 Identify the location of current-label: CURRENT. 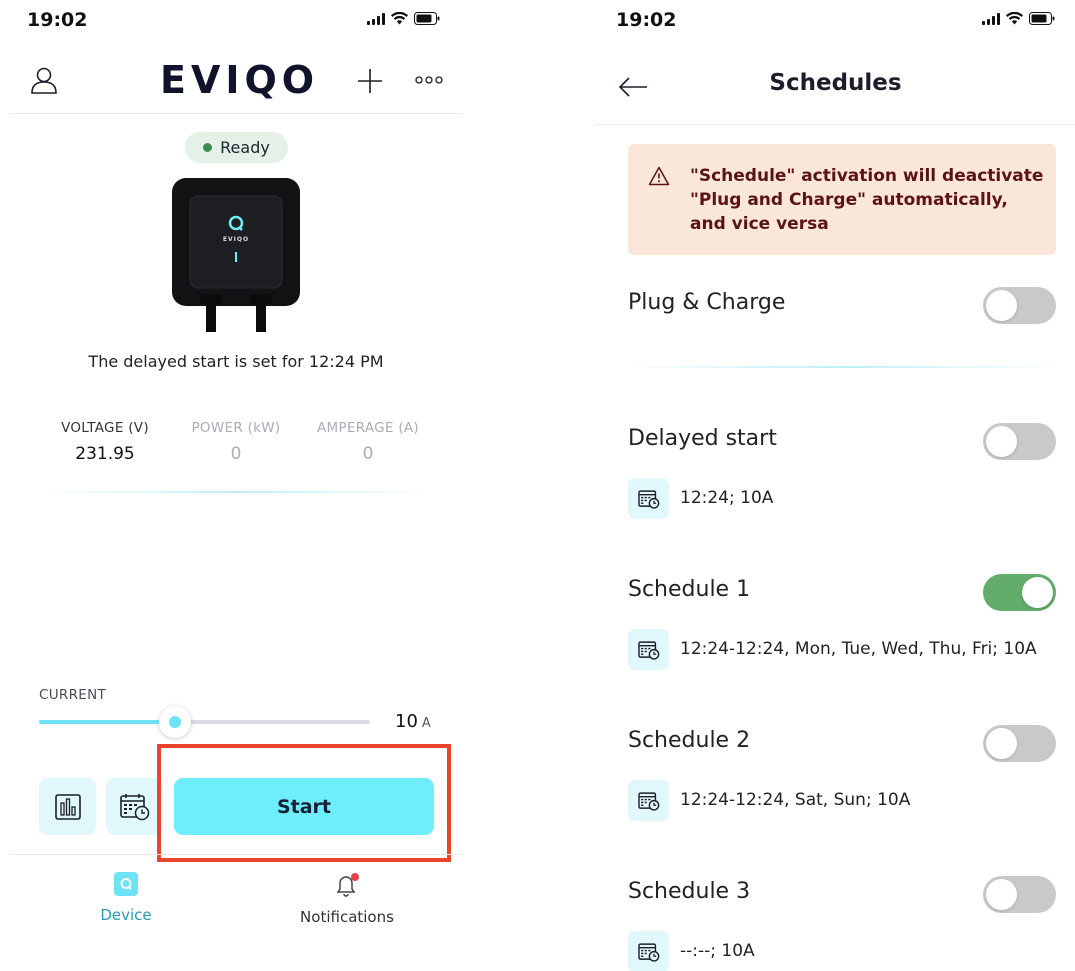
(73, 695).